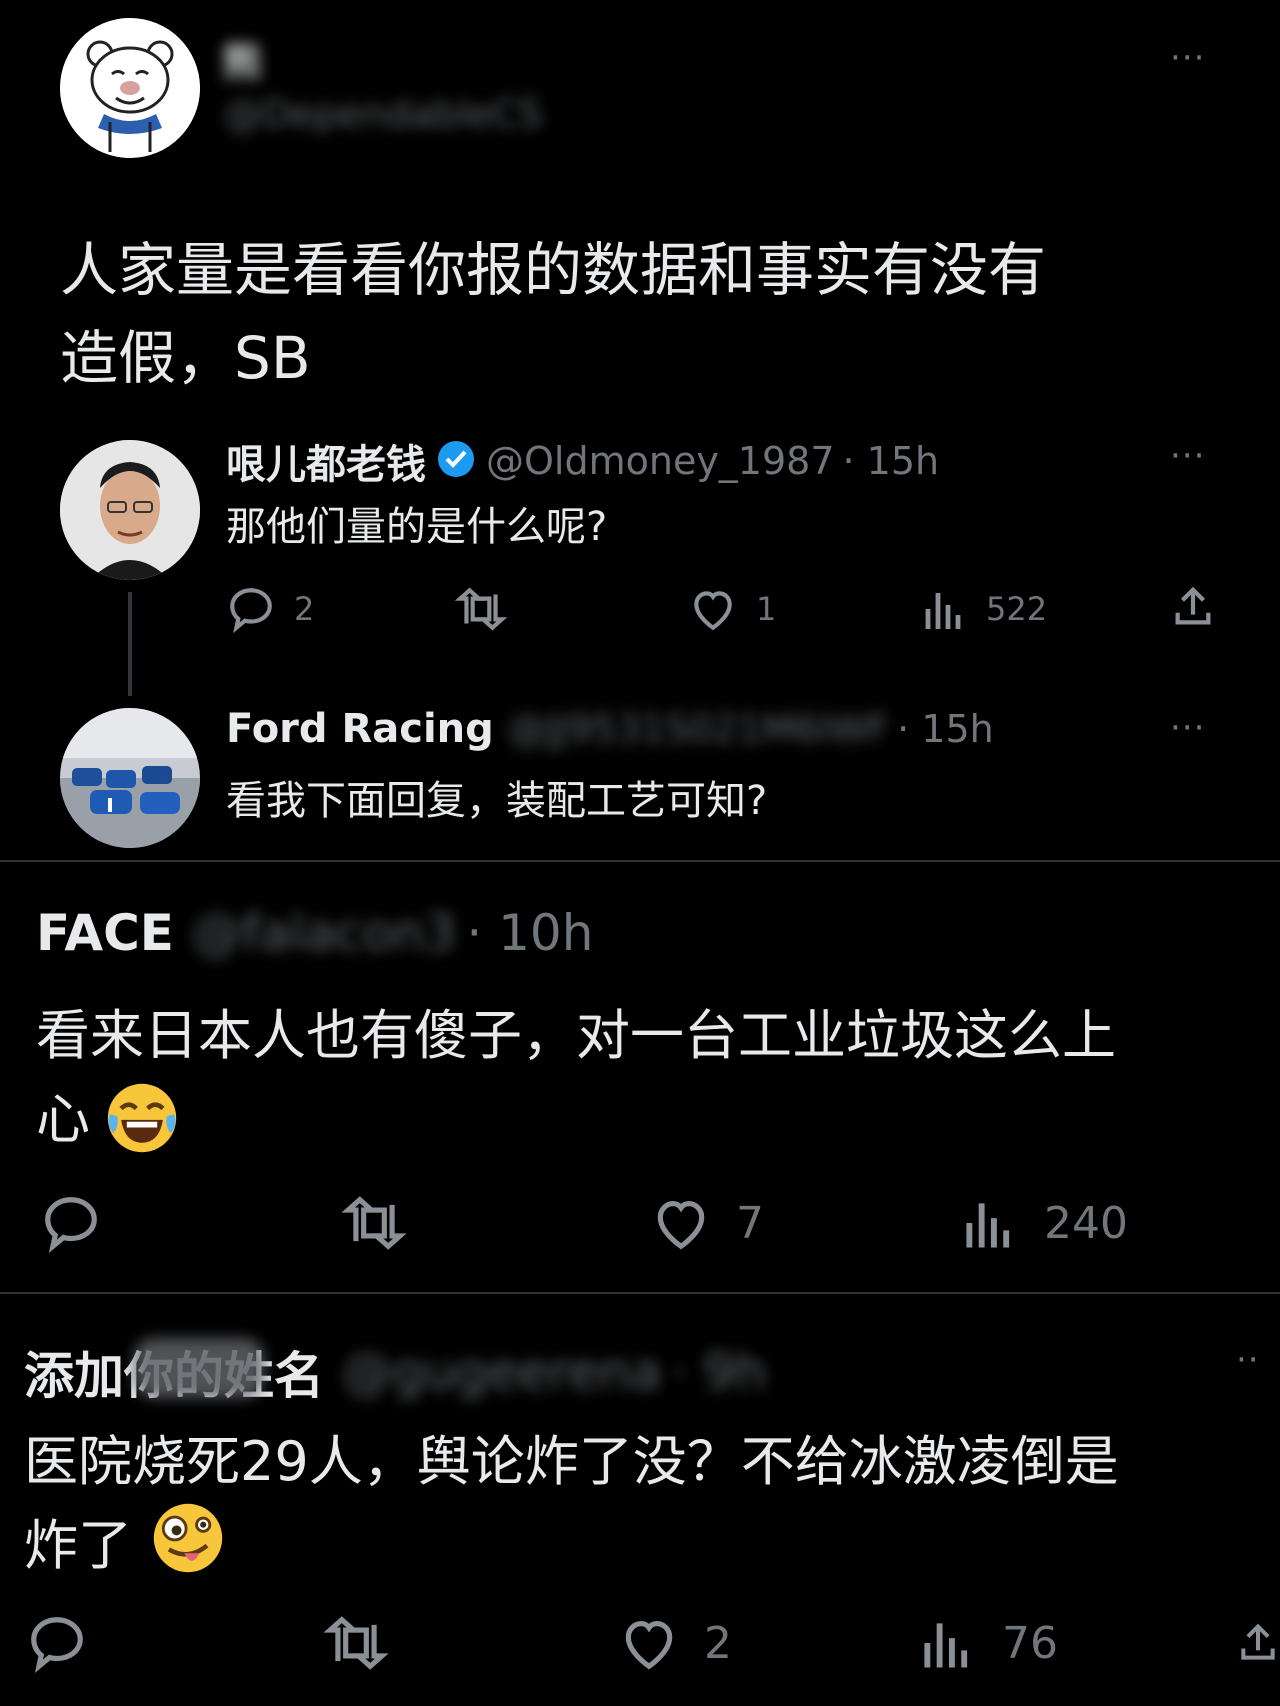 The image size is (1280, 1706). What do you see at coordinates (984, 609) in the screenshot?
I see `views-button: 522` at bounding box center [984, 609].